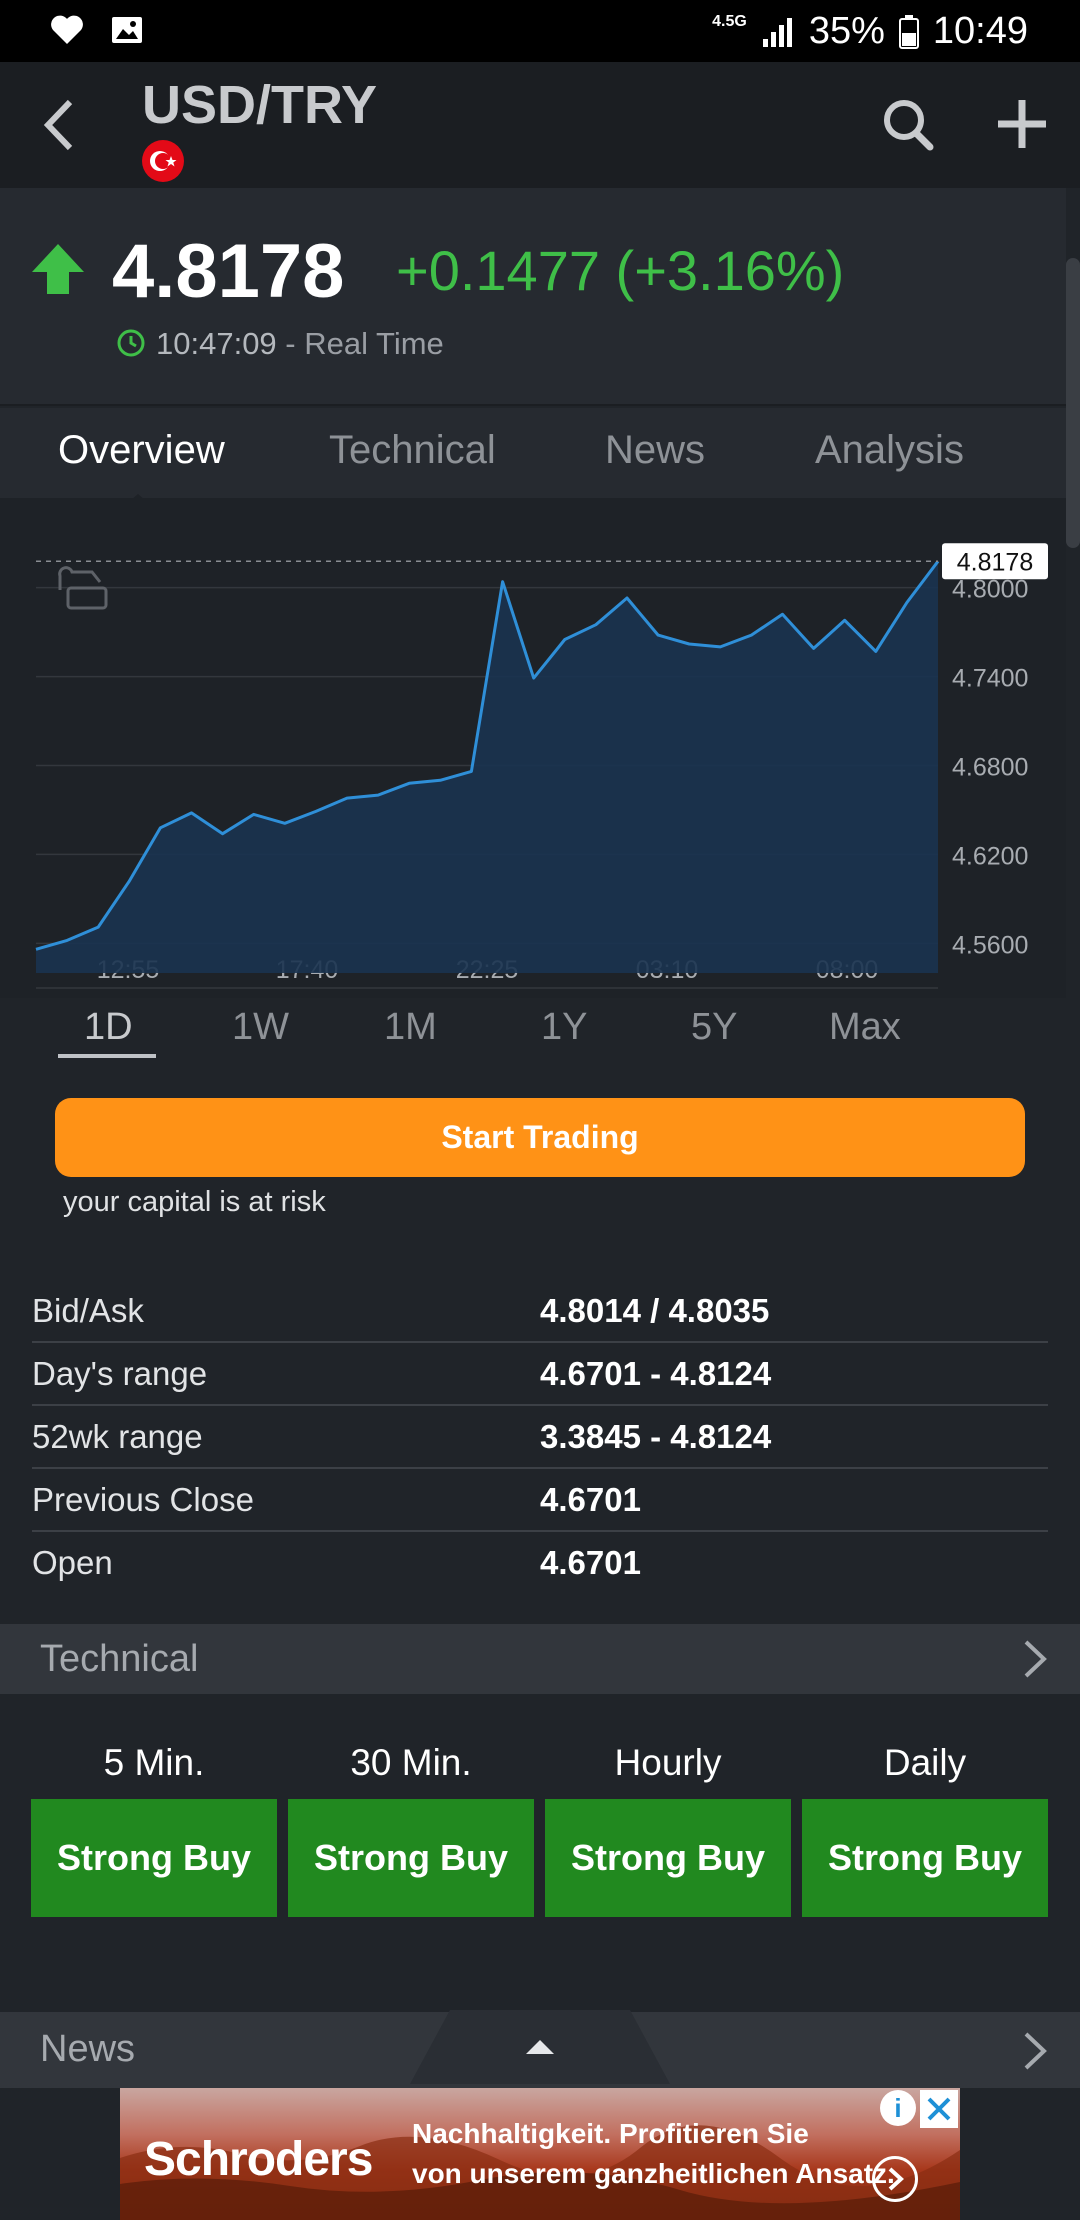 The height and width of the screenshot is (2220, 1080). Describe the element at coordinates (540, 31) in the screenshot. I see `status-bar: 4.5G 35% 10:49` at that location.